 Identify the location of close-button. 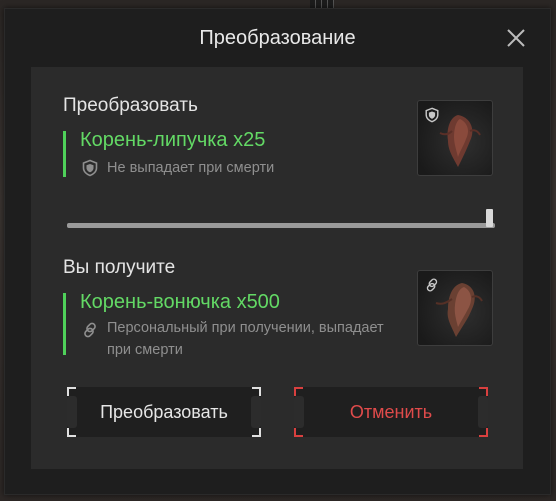
(516, 38).